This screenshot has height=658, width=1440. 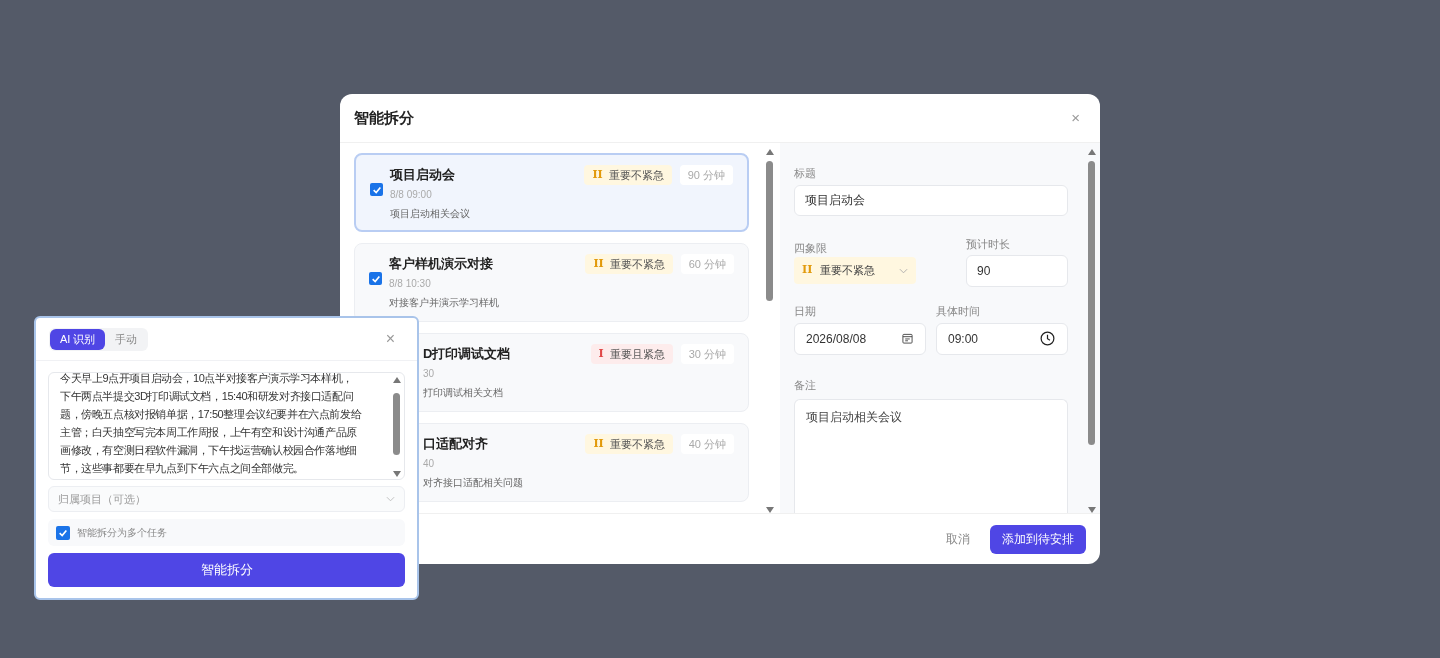 What do you see at coordinates (988, 244) in the screenshot?
I see `field-label: 预计时长` at bounding box center [988, 244].